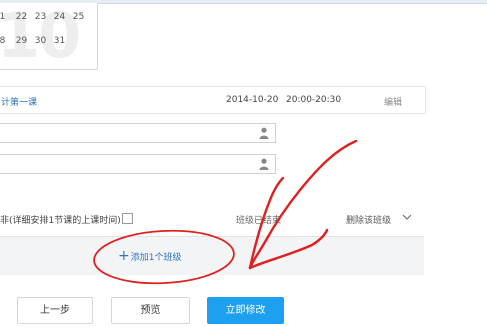 The height and width of the screenshot is (327, 487). I want to click on calendar-day: 25, so click(78, 17).